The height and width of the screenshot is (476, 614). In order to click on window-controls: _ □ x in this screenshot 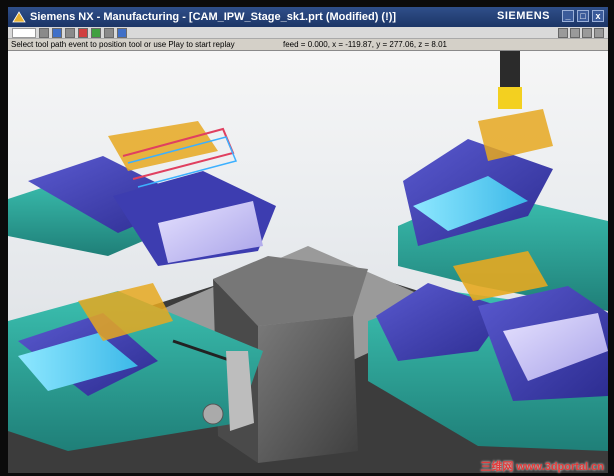, I will do `click(583, 16)`.